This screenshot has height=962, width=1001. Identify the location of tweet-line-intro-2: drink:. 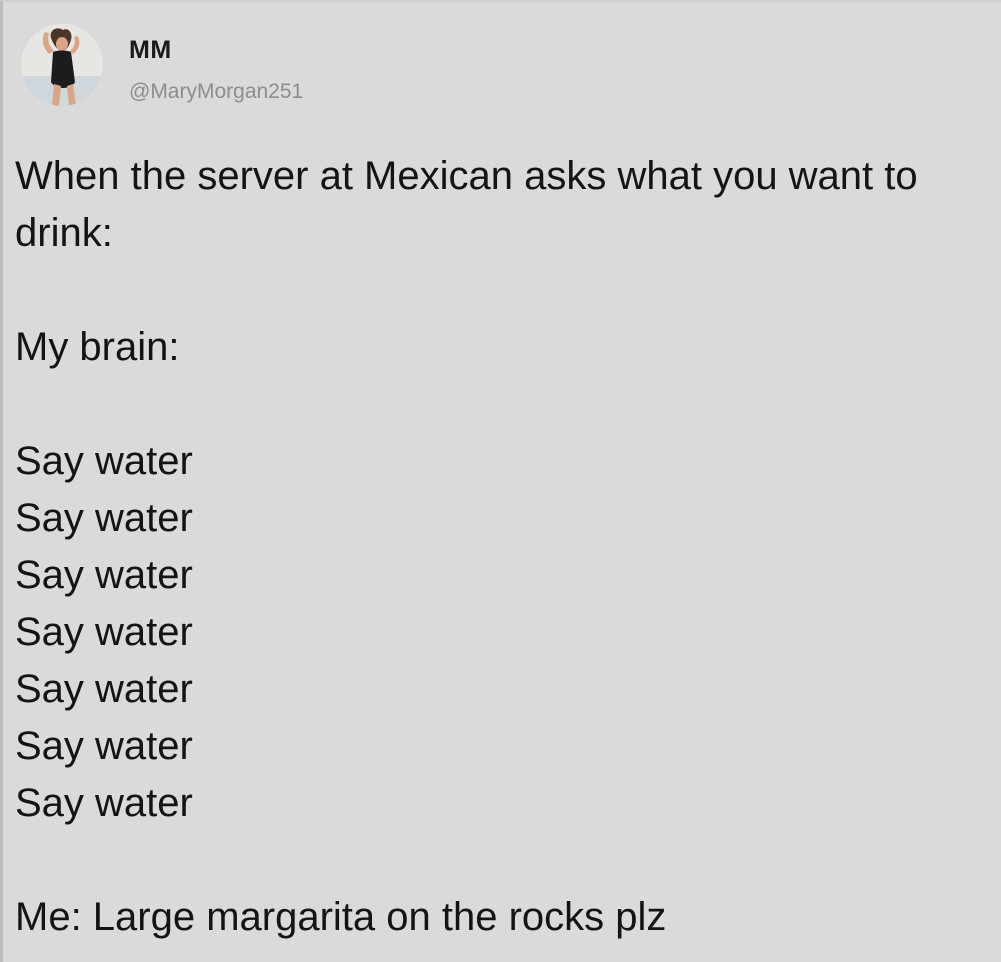
(64, 233).